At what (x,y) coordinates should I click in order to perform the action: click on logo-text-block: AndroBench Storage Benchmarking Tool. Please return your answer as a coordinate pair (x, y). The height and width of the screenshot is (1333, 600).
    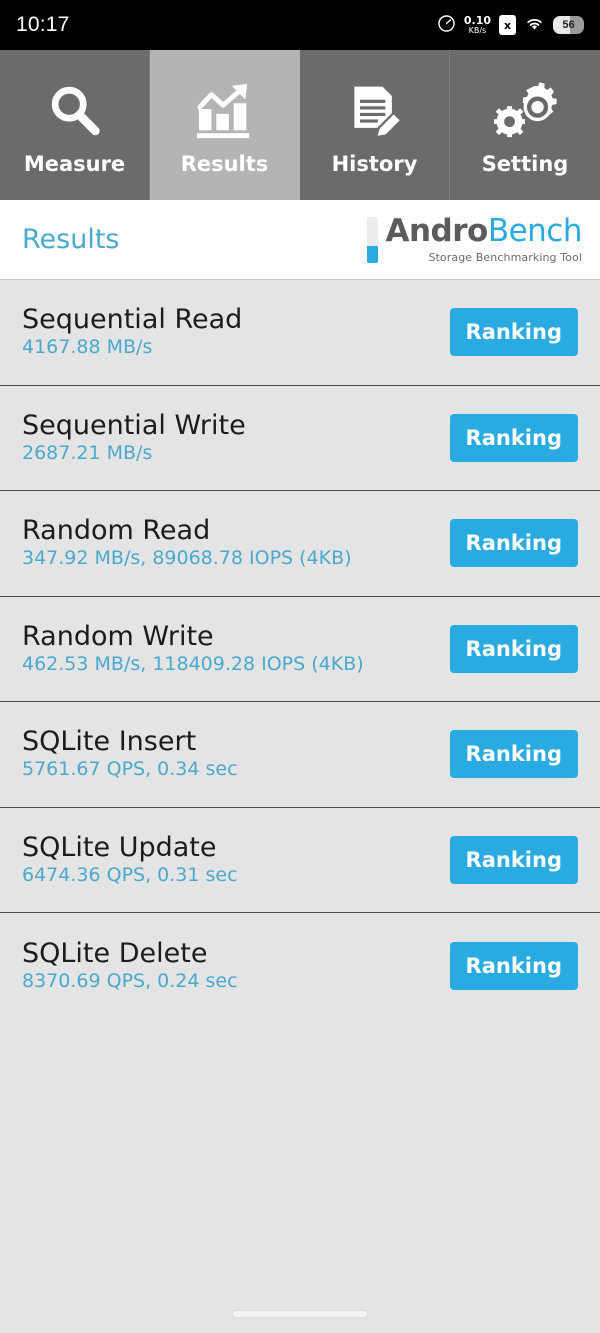
    Looking at the image, I should click on (484, 238).